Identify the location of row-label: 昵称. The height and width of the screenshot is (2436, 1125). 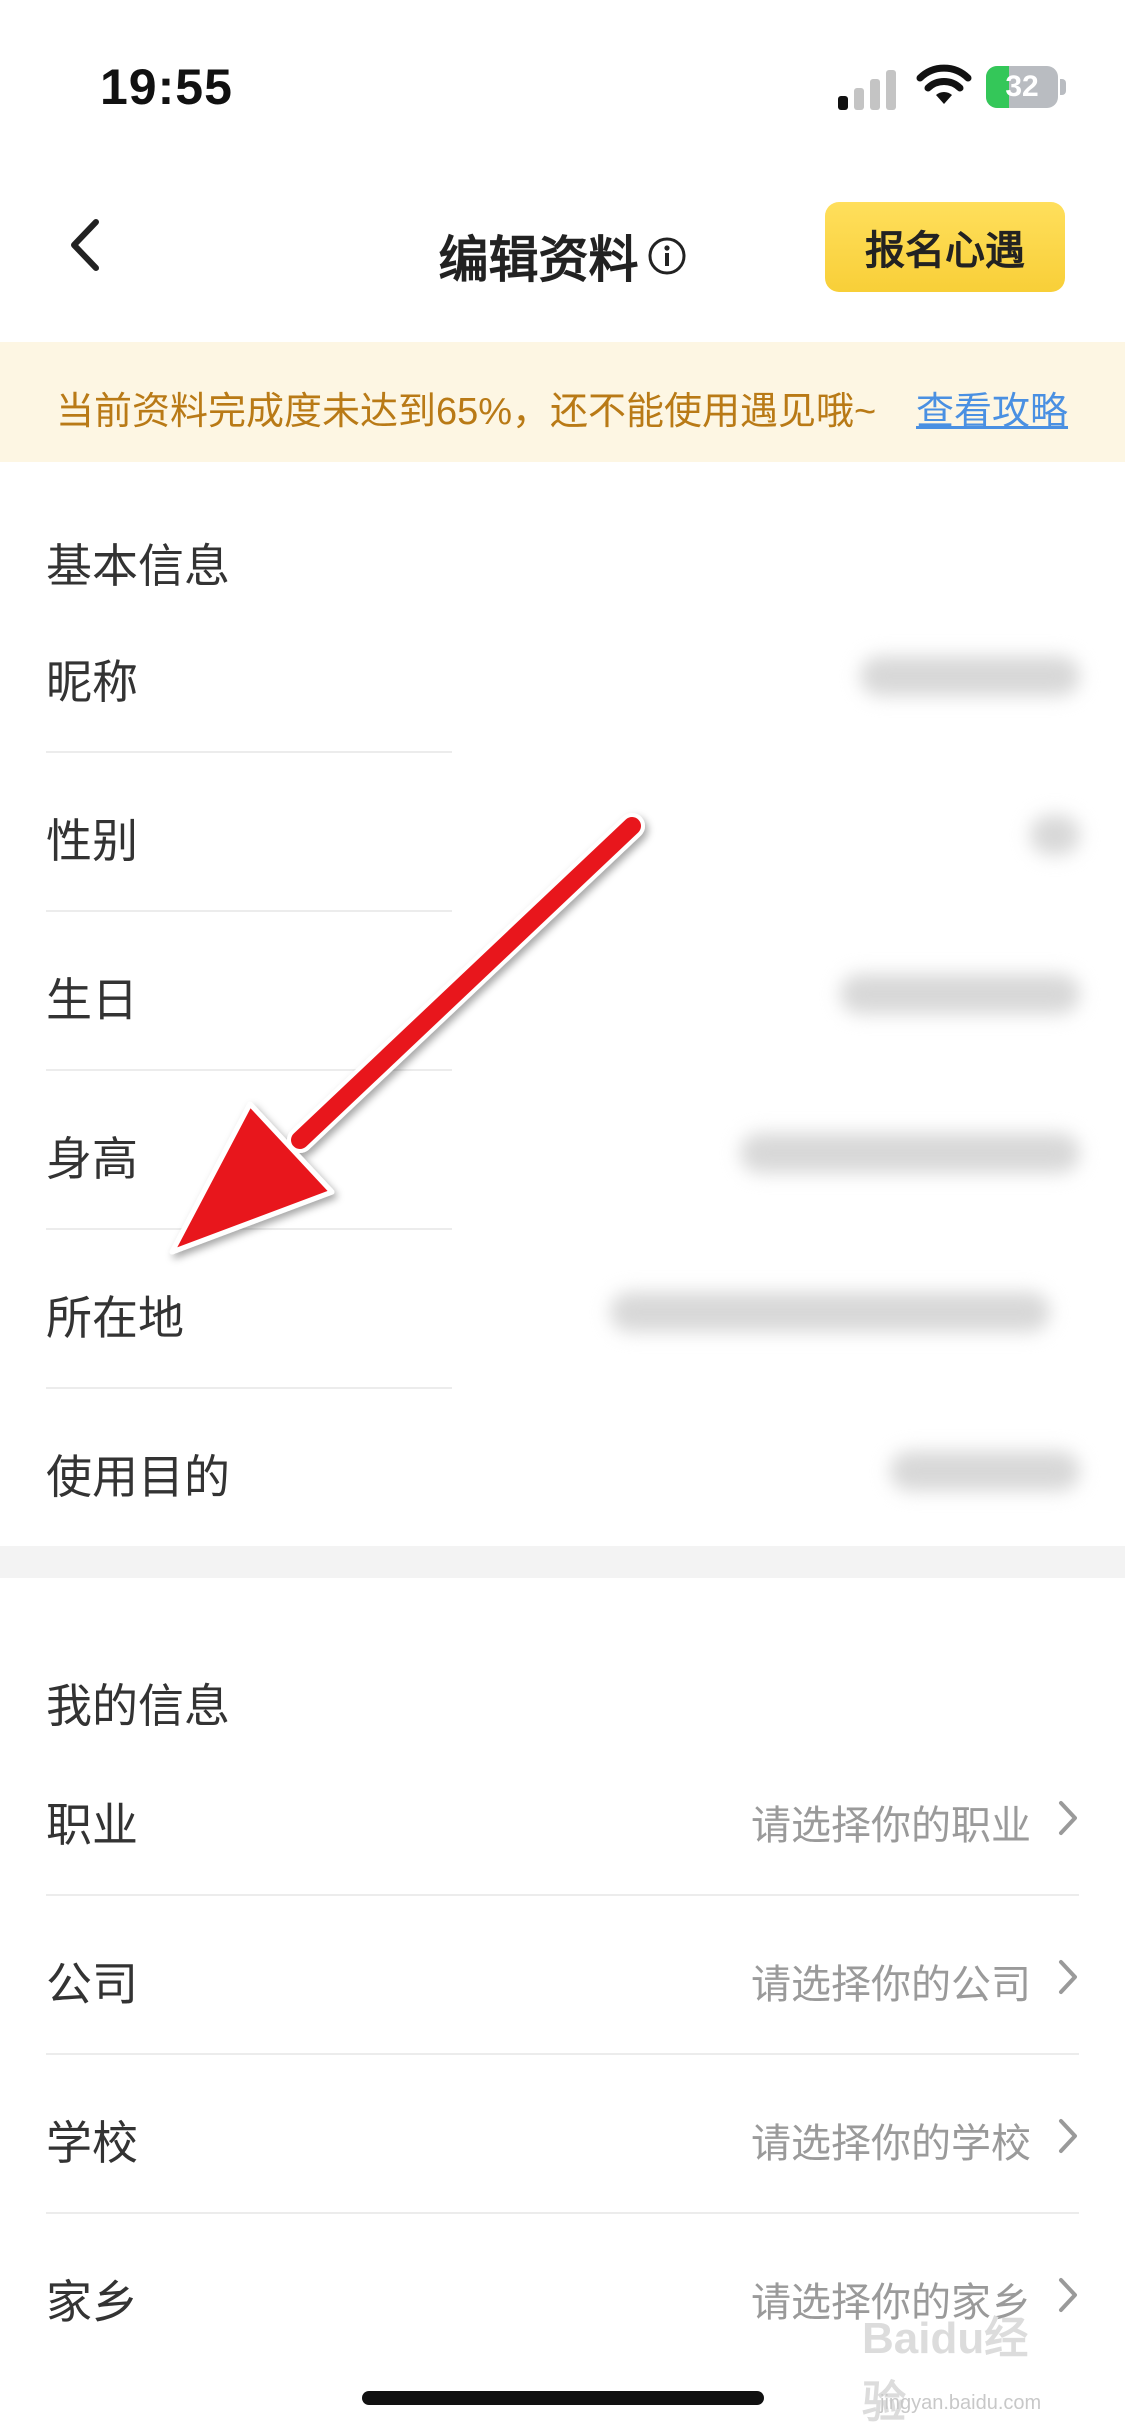
(92, 682).